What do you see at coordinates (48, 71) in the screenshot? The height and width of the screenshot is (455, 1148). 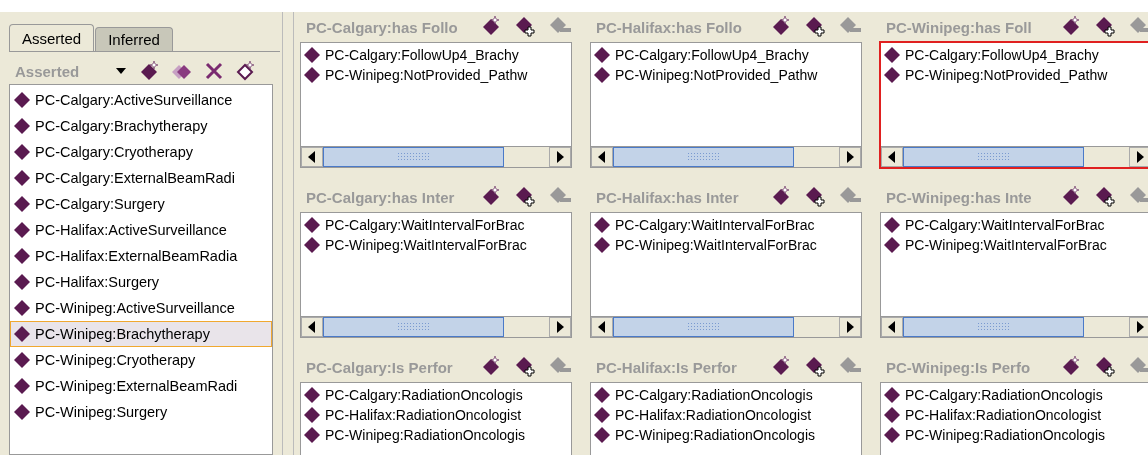 I see `view-label: Asserted` at bounding box center [48, 71].